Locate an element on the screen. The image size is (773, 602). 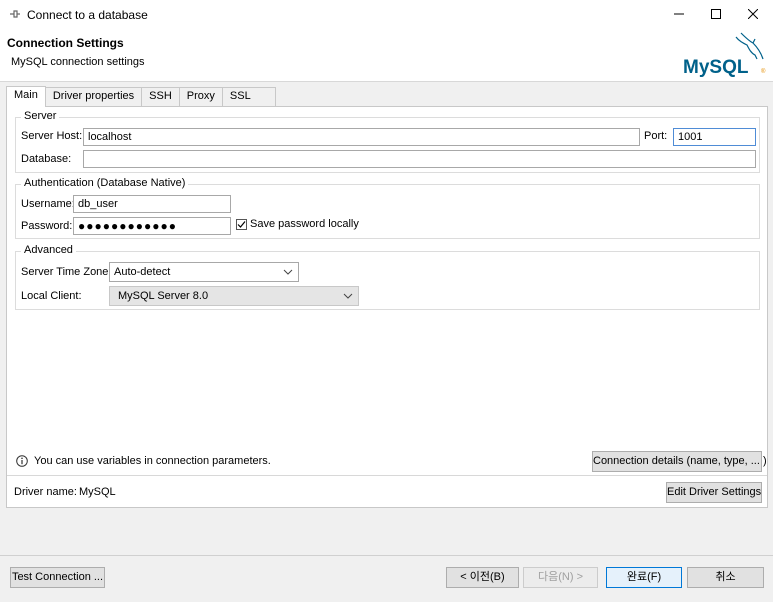
local-client-select: MySQL Server 8.0 is located at coordinates (234, 296).